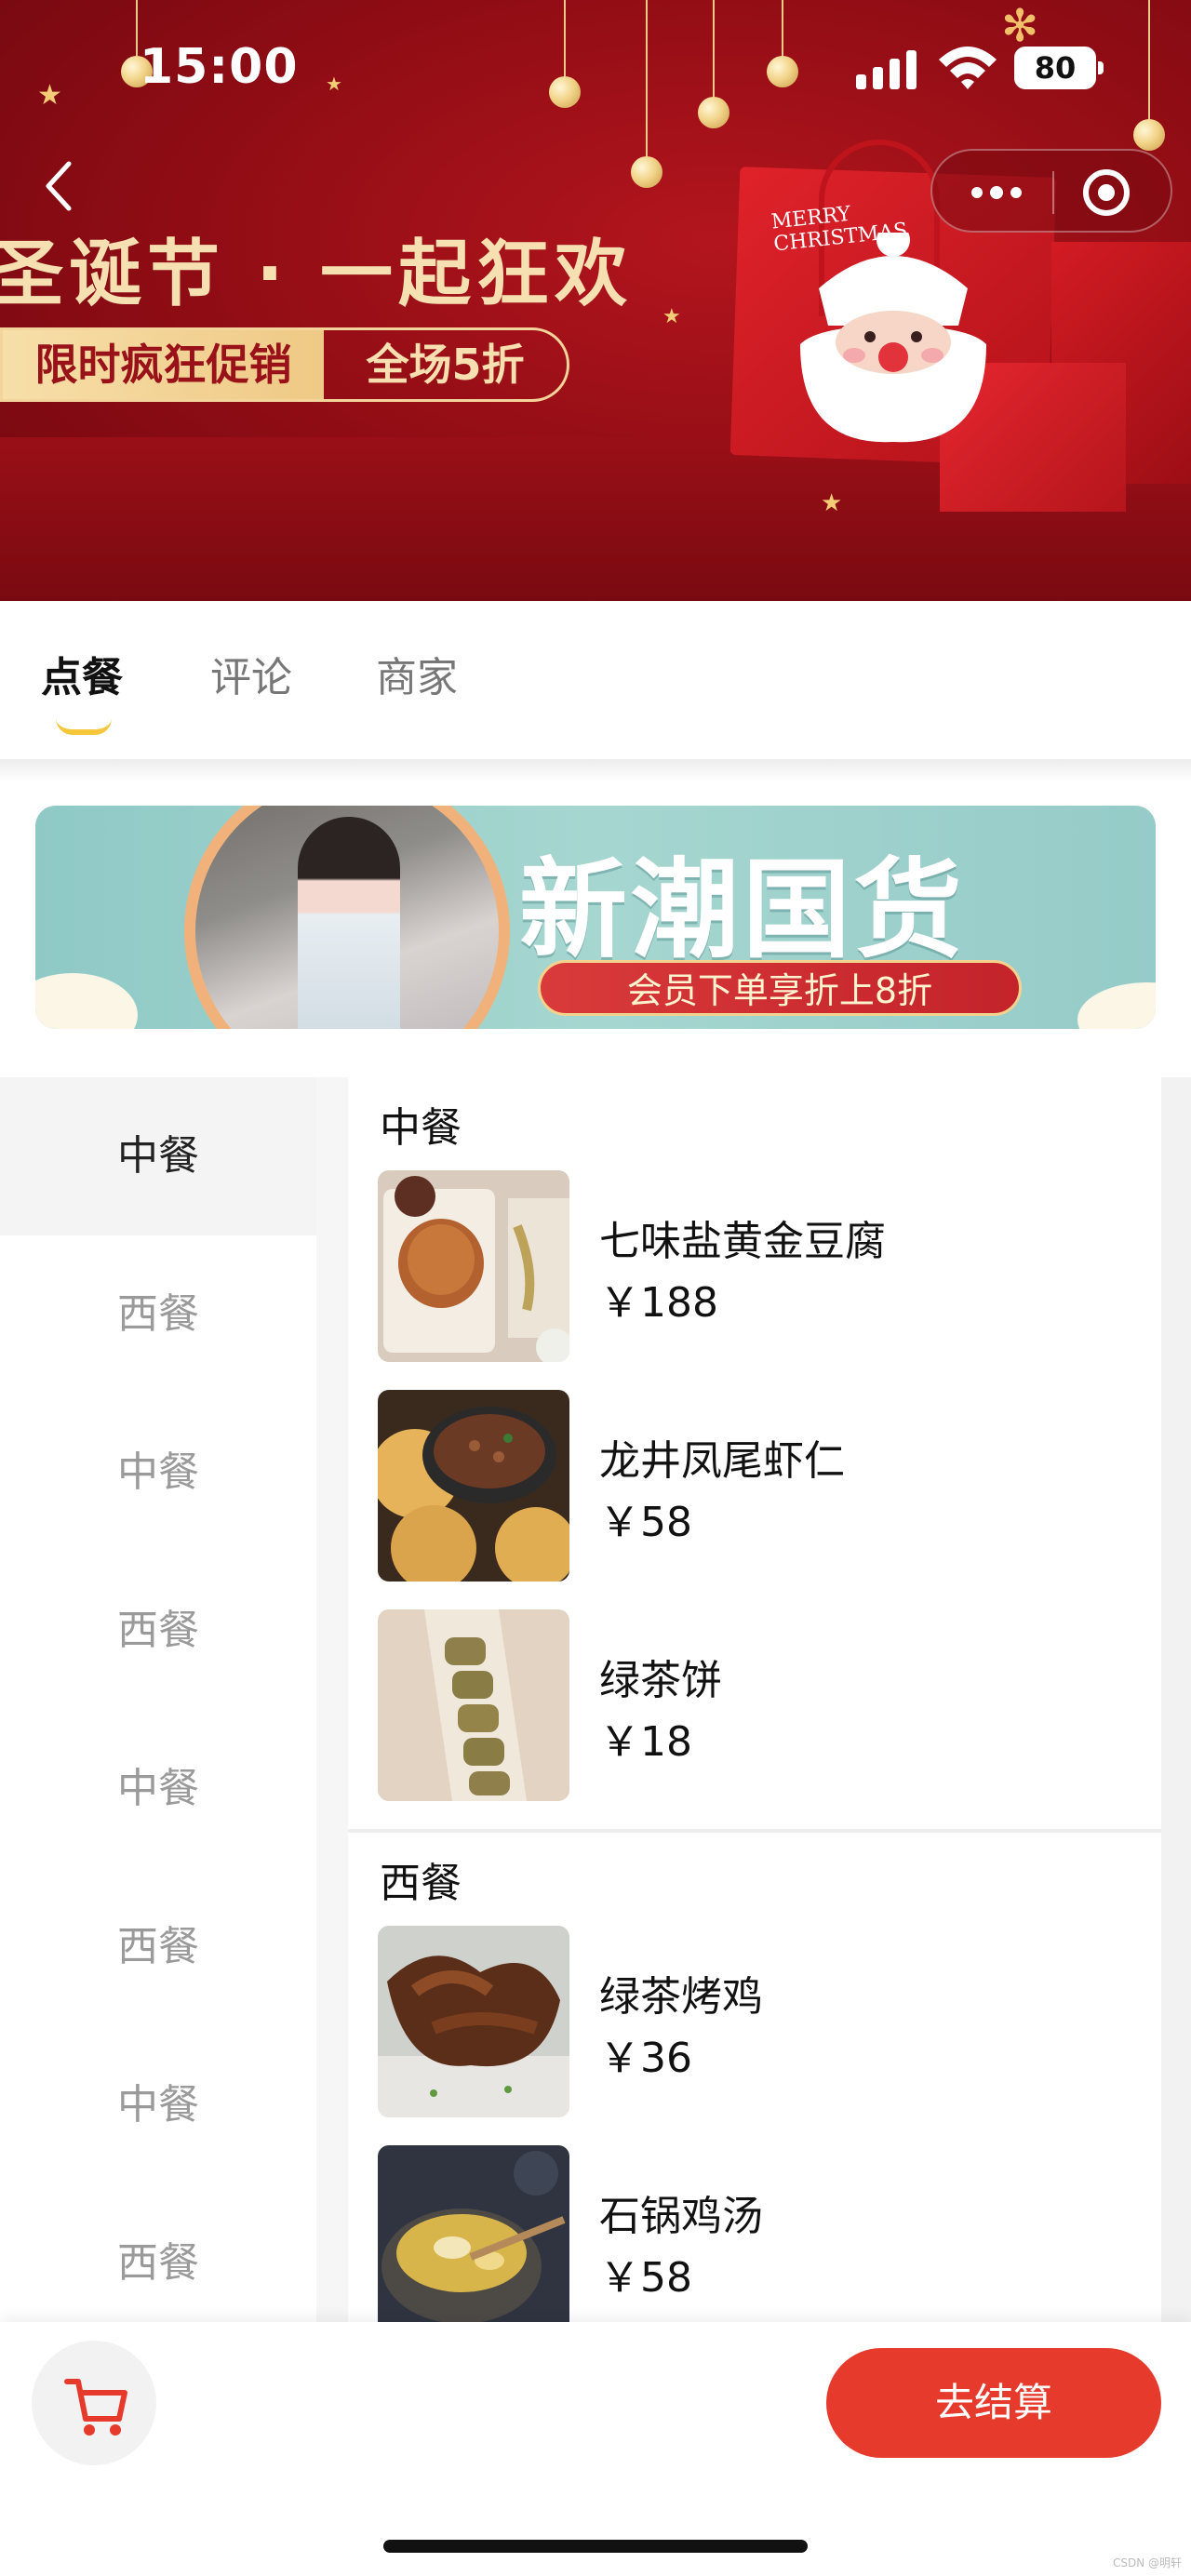  Describe the element at coordinates (219, 67) in the screenshot. I see `status-time: 15:00` at that location.